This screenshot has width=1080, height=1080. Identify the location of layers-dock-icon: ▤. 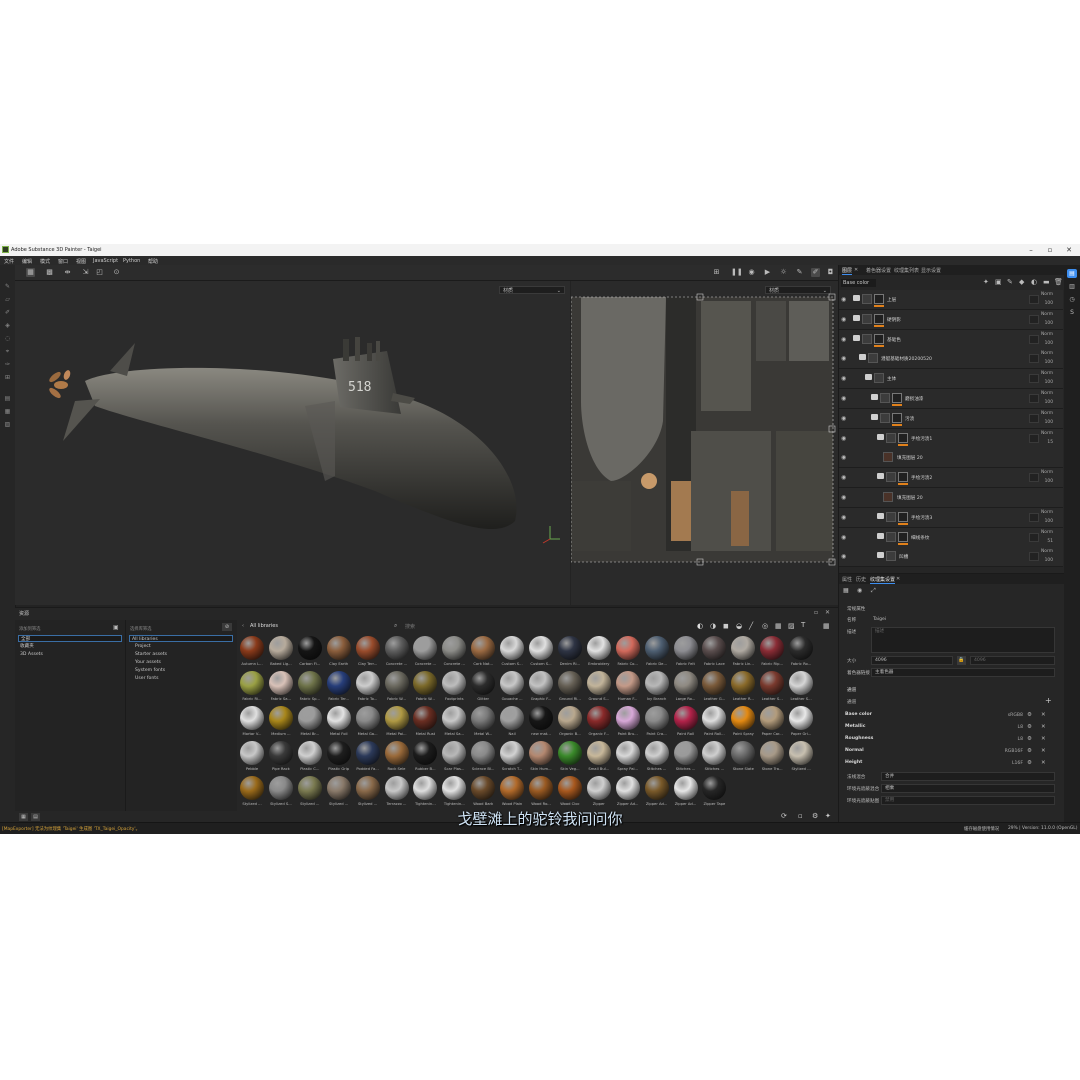
(1072, 273).